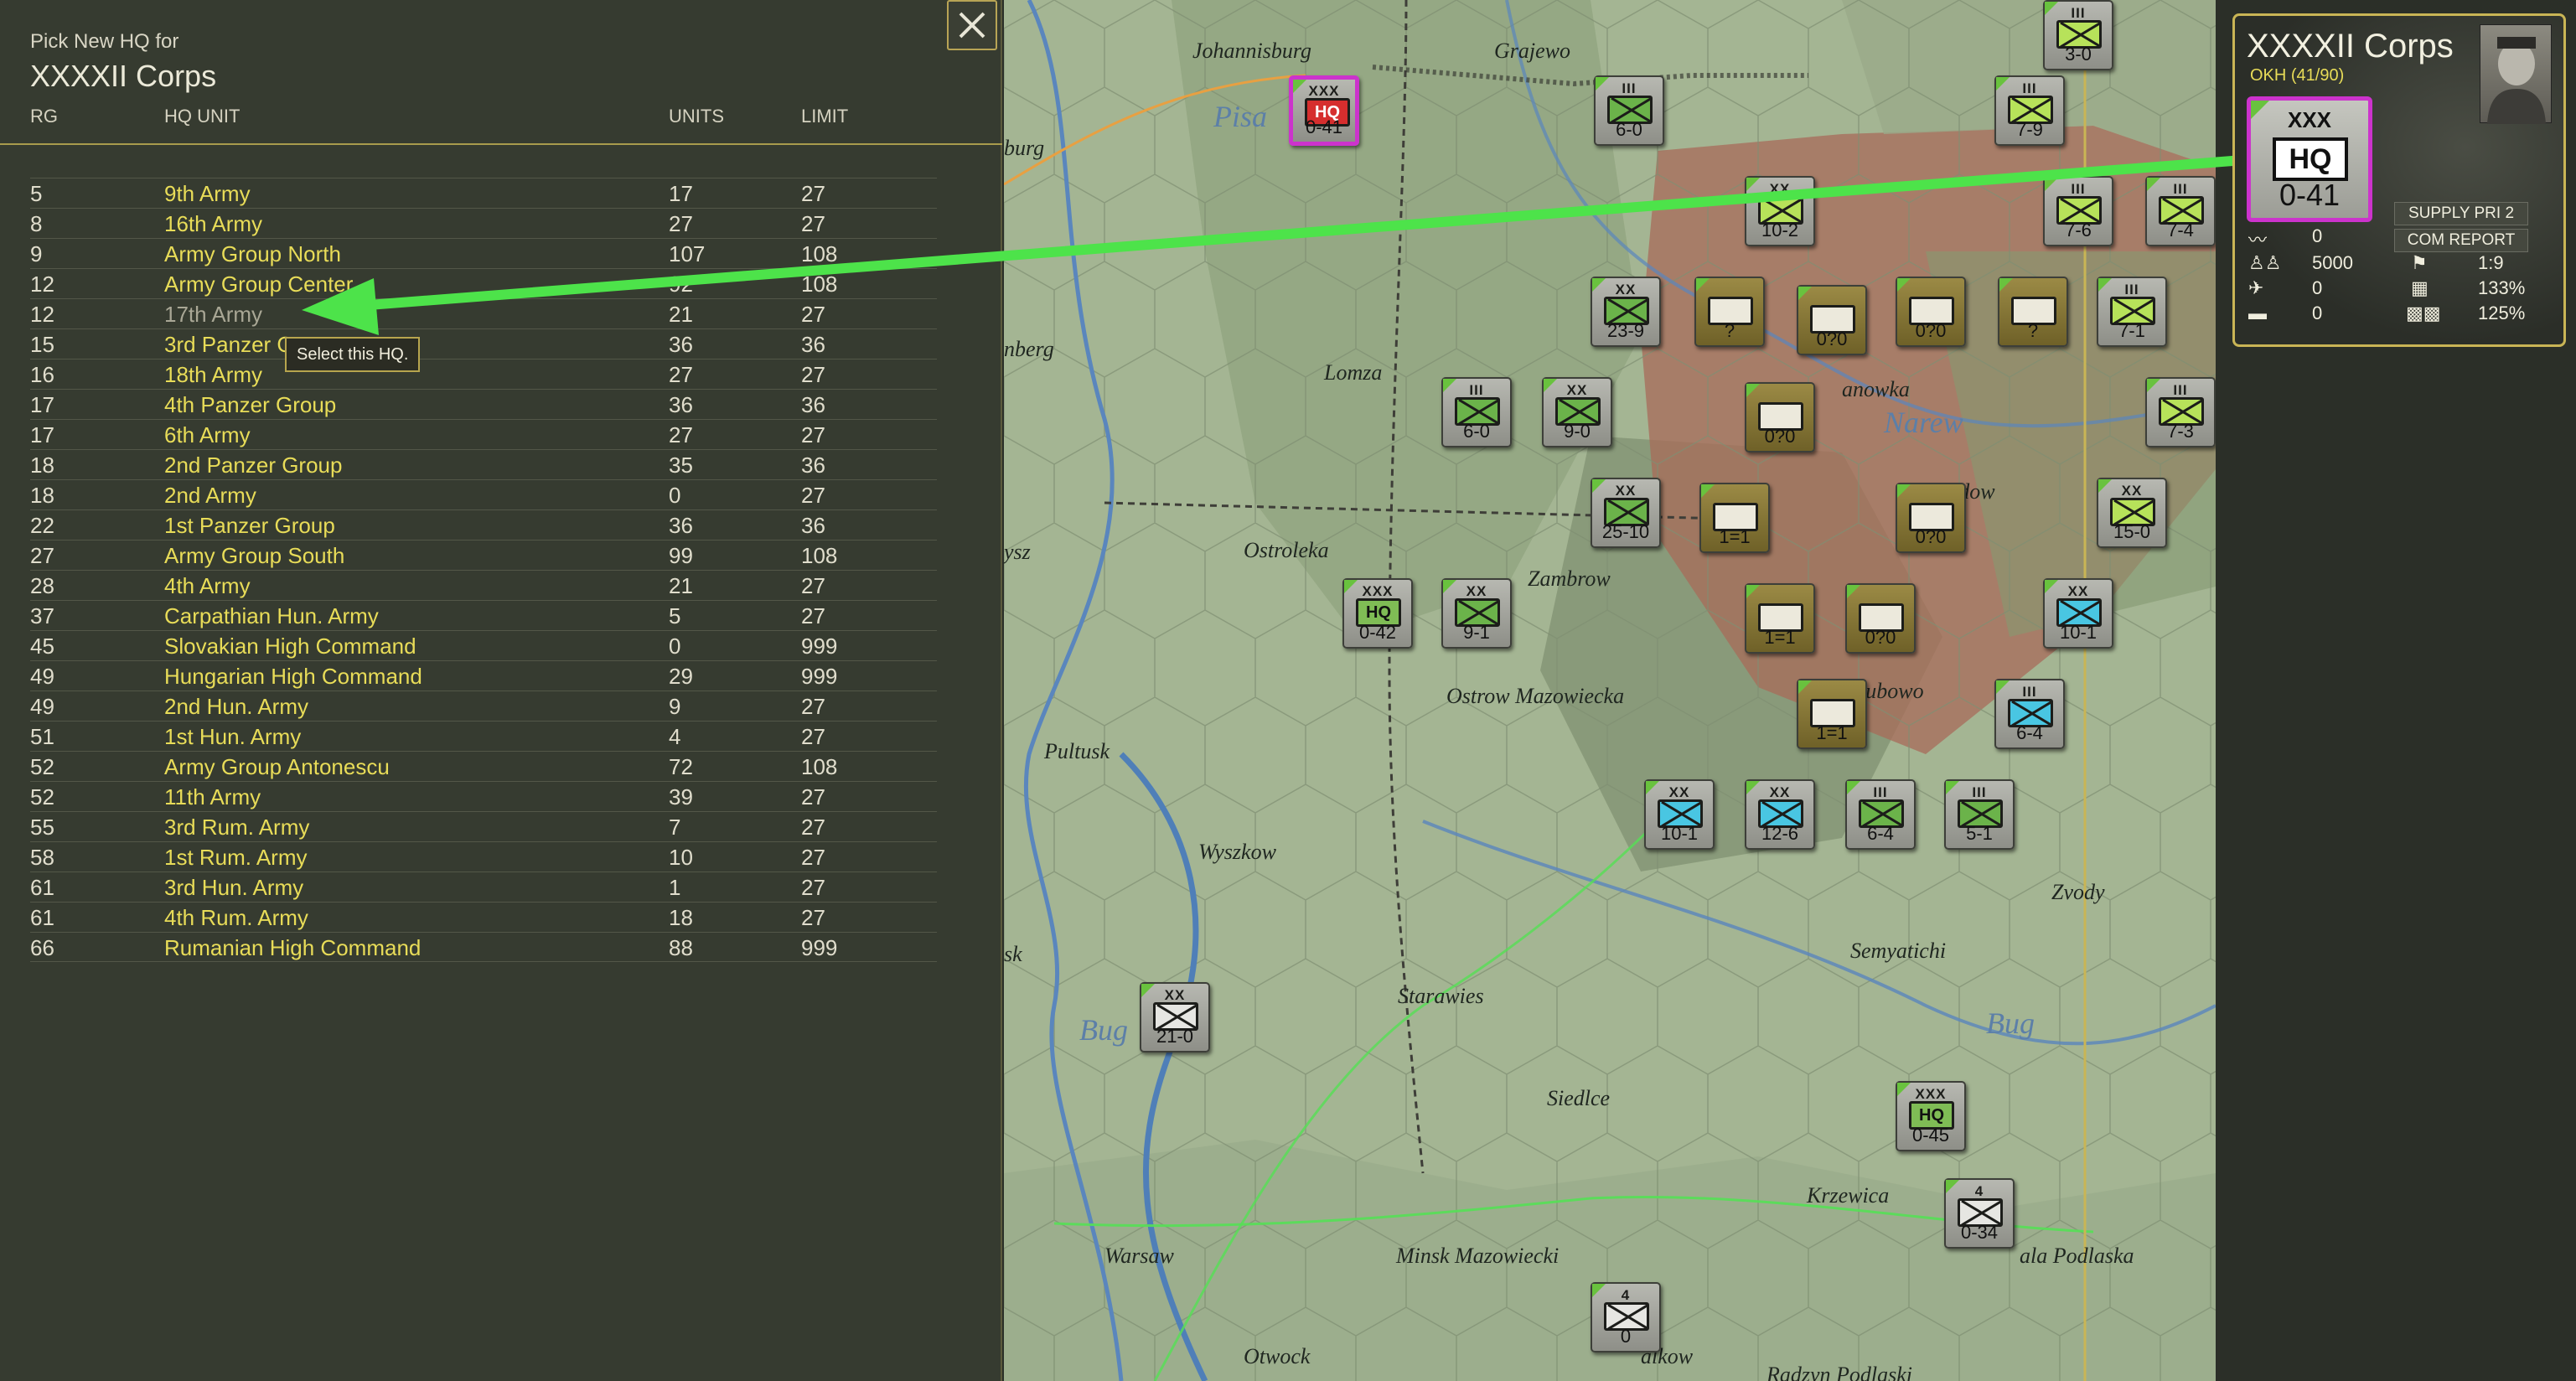 Image resolution: width=2576 pixels, height=1381 pixels. Describe the element at coordinates (2132, 312) in the screenshot. I see `unit-counter: III 7-1` at that location.